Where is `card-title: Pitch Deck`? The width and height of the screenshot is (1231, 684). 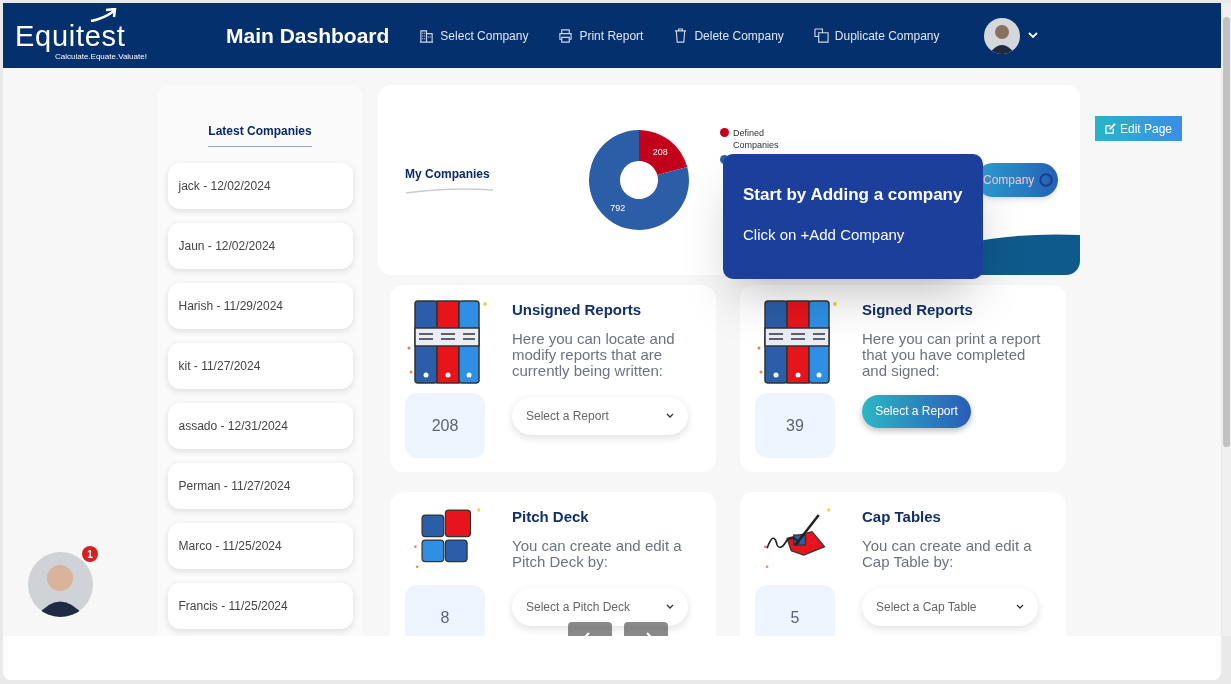 card-title: Pitch Deck is located at coordinates (551, 517).